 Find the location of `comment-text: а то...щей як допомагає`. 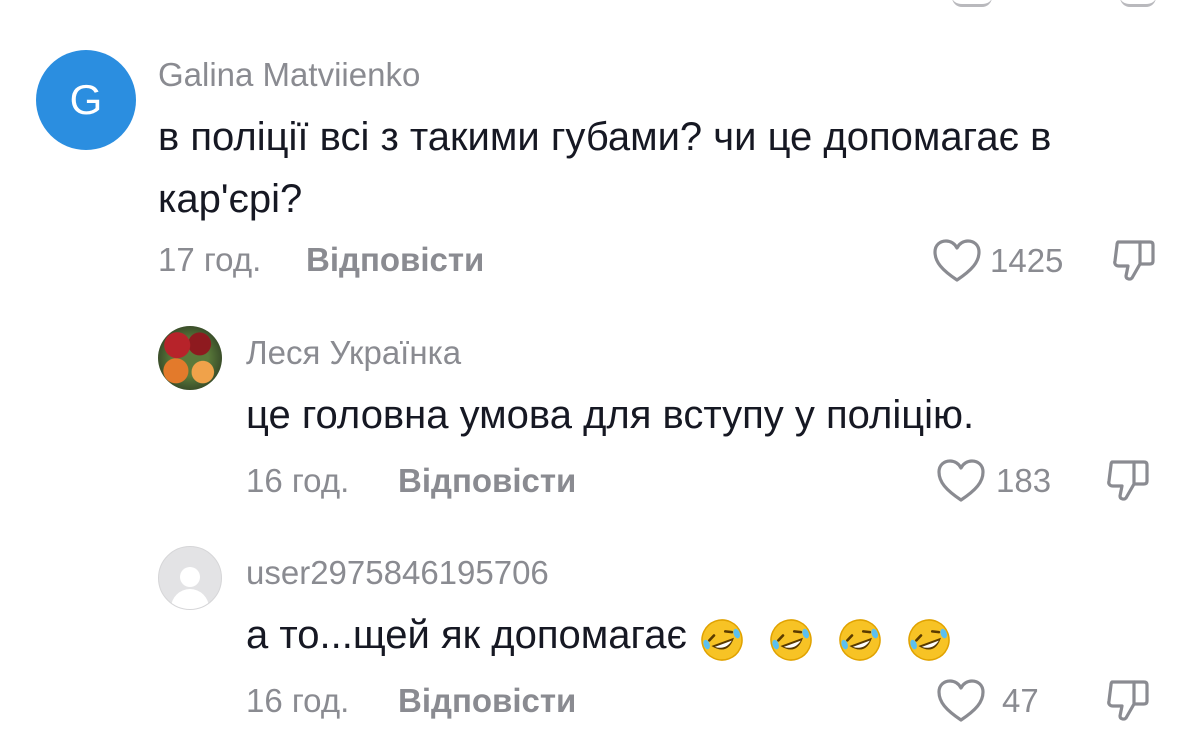

comment-text: а то...щей як допомагає is located at coordinates (599, 636).